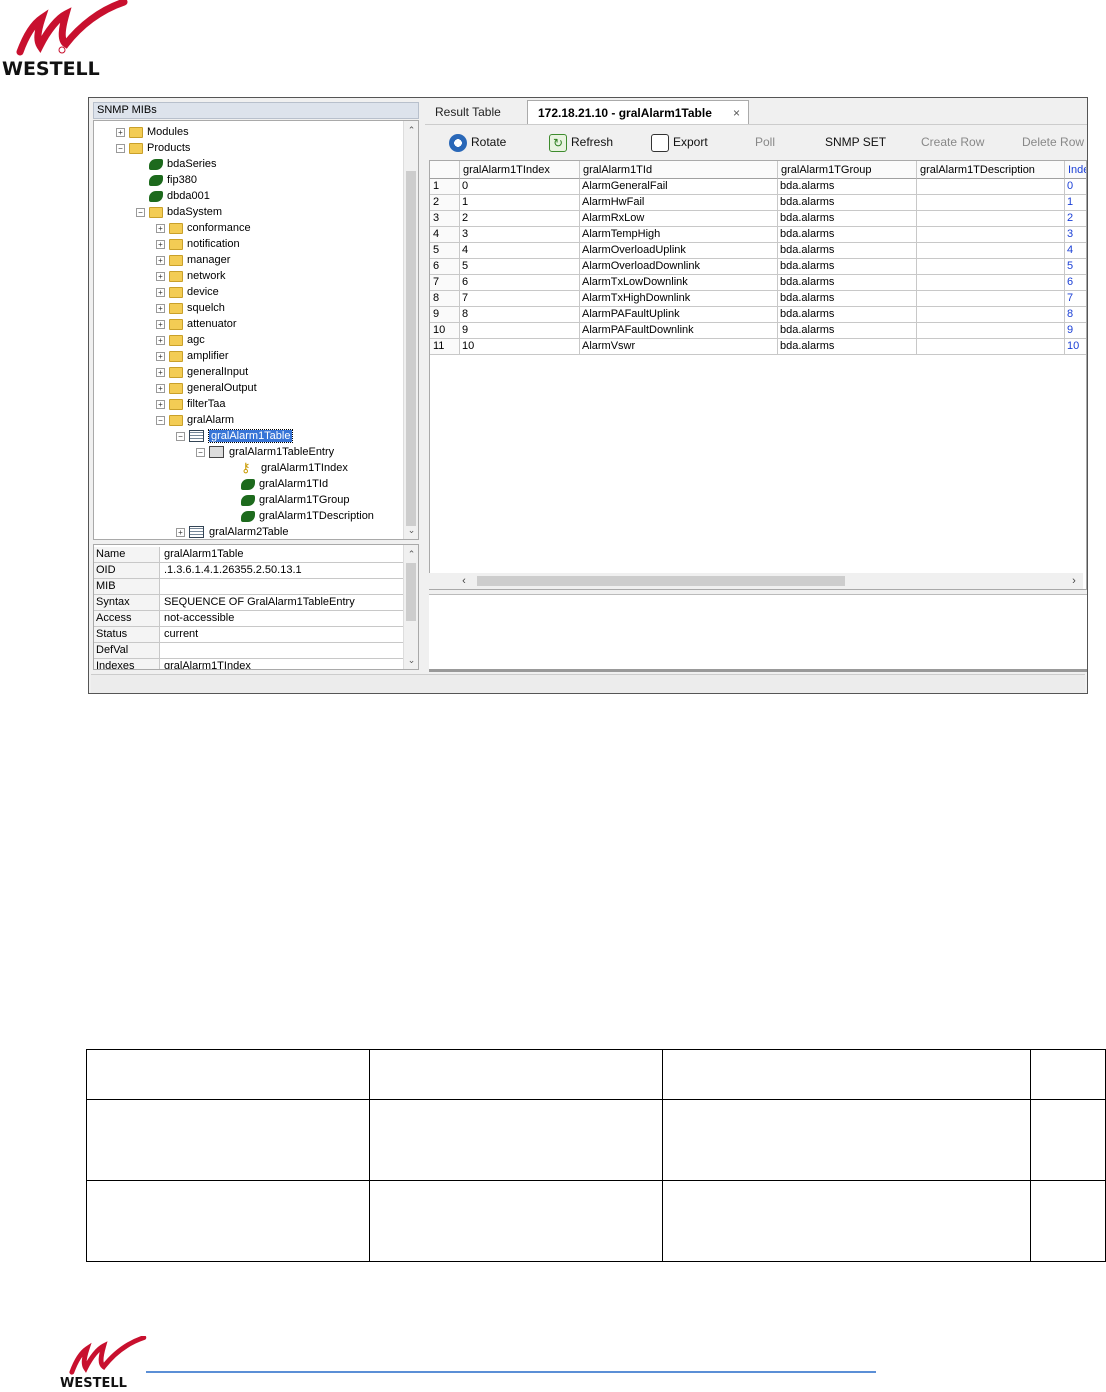  What do you see at coordinates (991, 170) in the screenshot?
I see `column-header: gralAlarm1TDescription` at bounding box center [991, 170].